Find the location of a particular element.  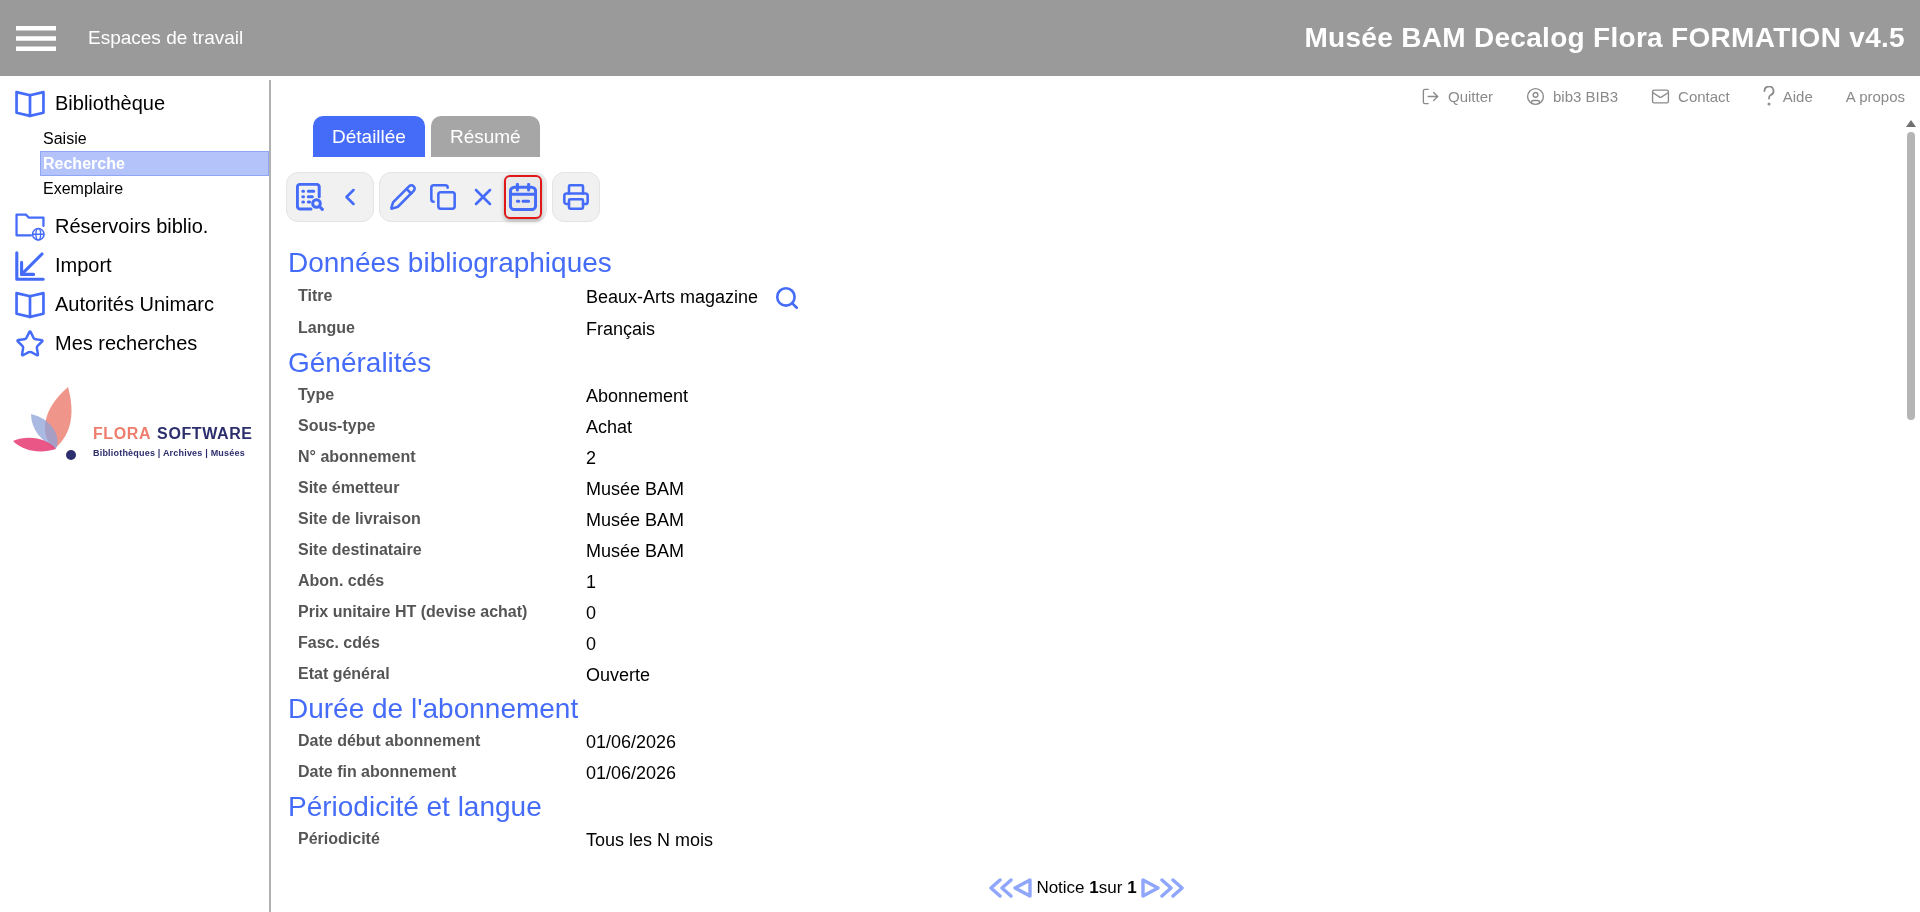

view-tab: Détaillée is located at coordinates (369, 136).